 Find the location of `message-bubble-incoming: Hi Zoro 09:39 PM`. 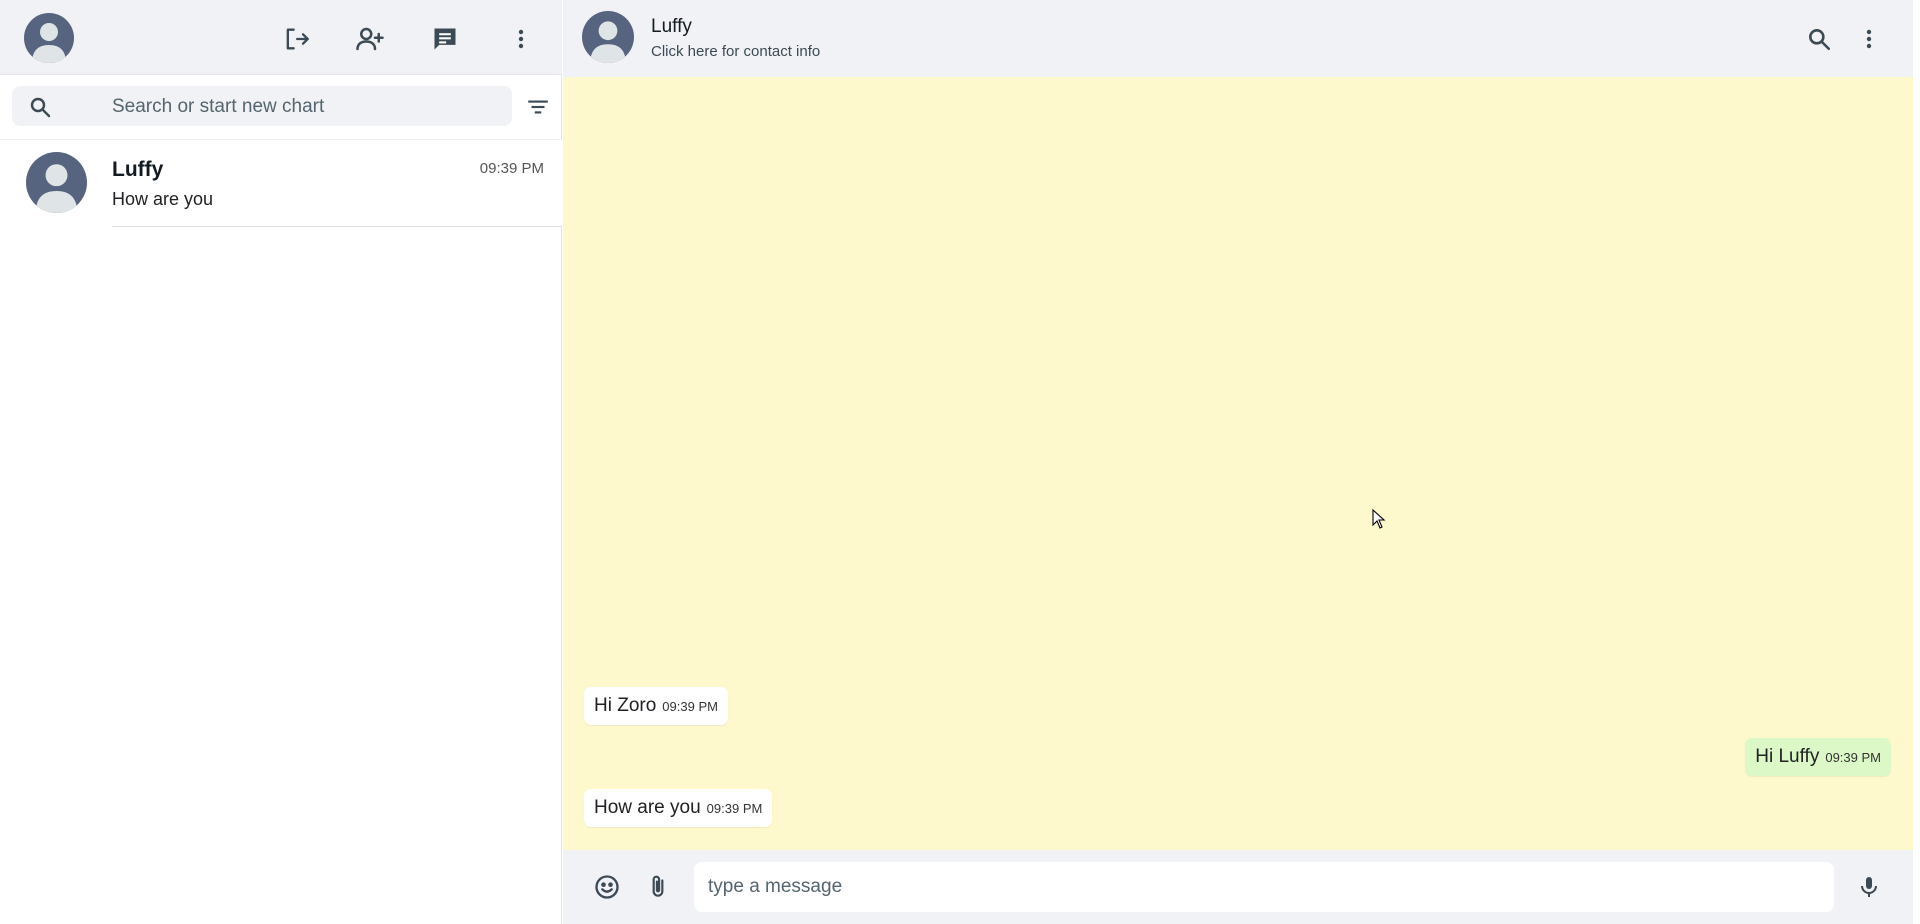

message-bubble-incoming: Hi Zoro 09:39 PM is located at coordinates (656, 706).